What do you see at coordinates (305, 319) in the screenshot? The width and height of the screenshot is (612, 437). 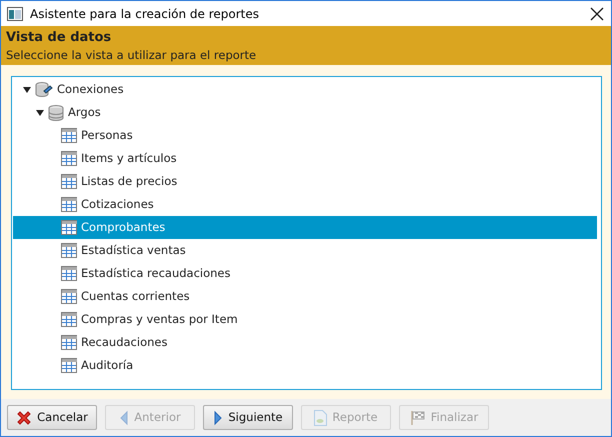 I see `tree-item: Compras y ventas por Item` at bounding box center [305, 319].